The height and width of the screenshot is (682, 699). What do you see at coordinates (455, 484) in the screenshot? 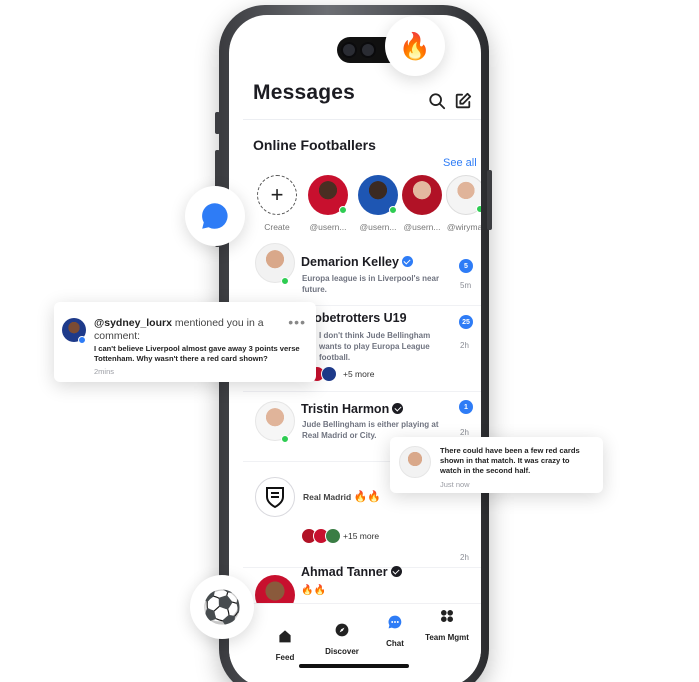
I see `reply-time: Just now` at bounding box center [455, 484].